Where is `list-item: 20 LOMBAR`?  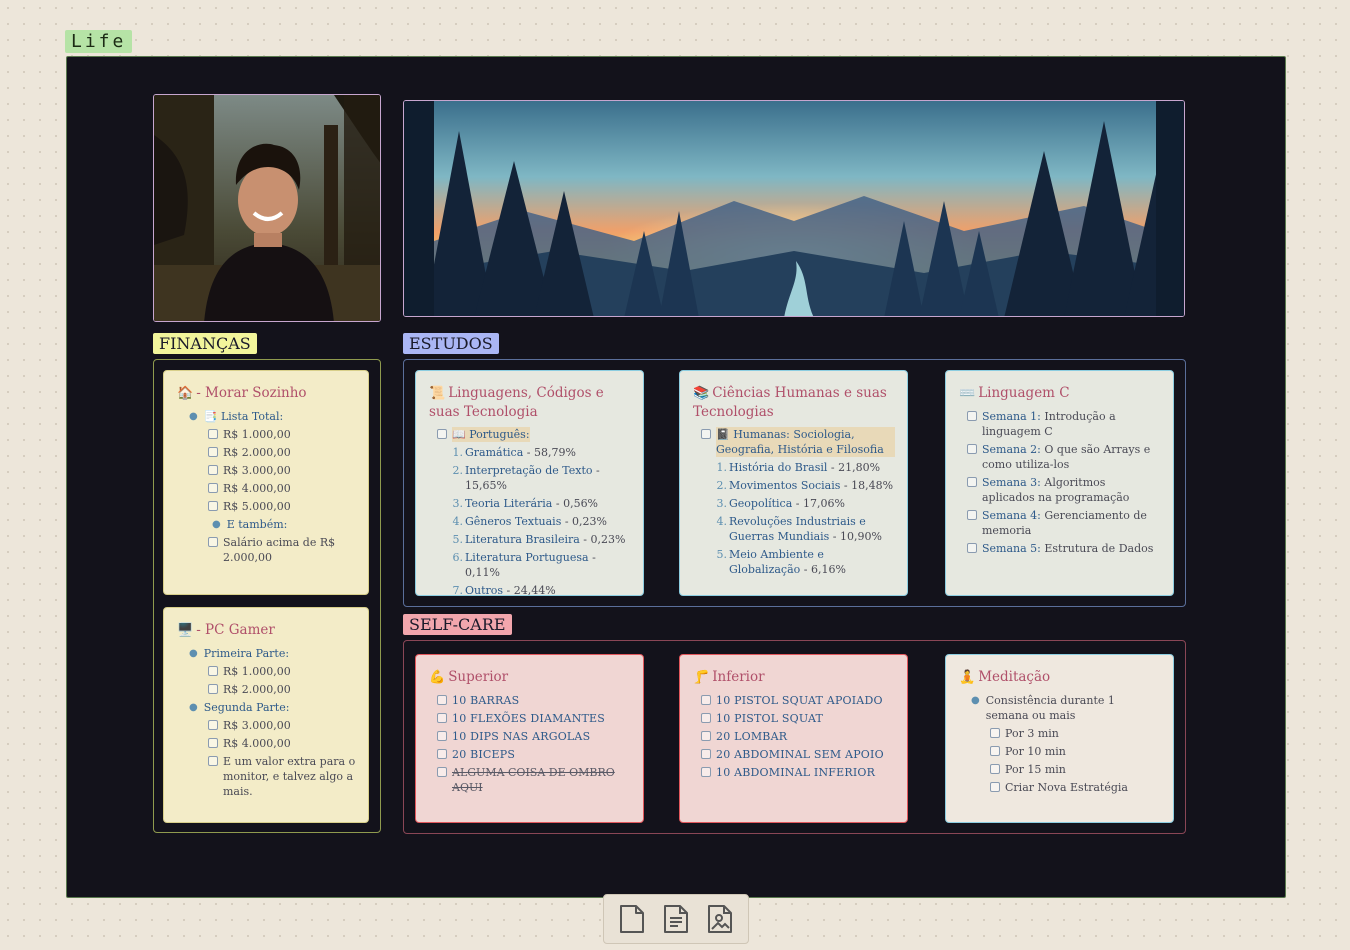
list-item: 20 LOMBAR is located at coordinates (798, 736).